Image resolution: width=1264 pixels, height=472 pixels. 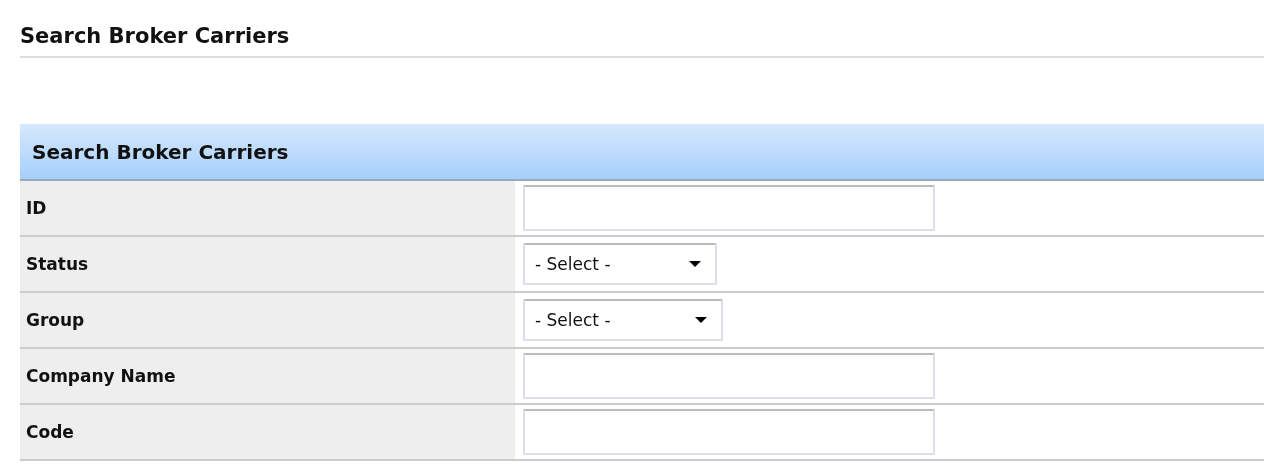 I want to click on field-label: Group, so click(x=267, y=320).